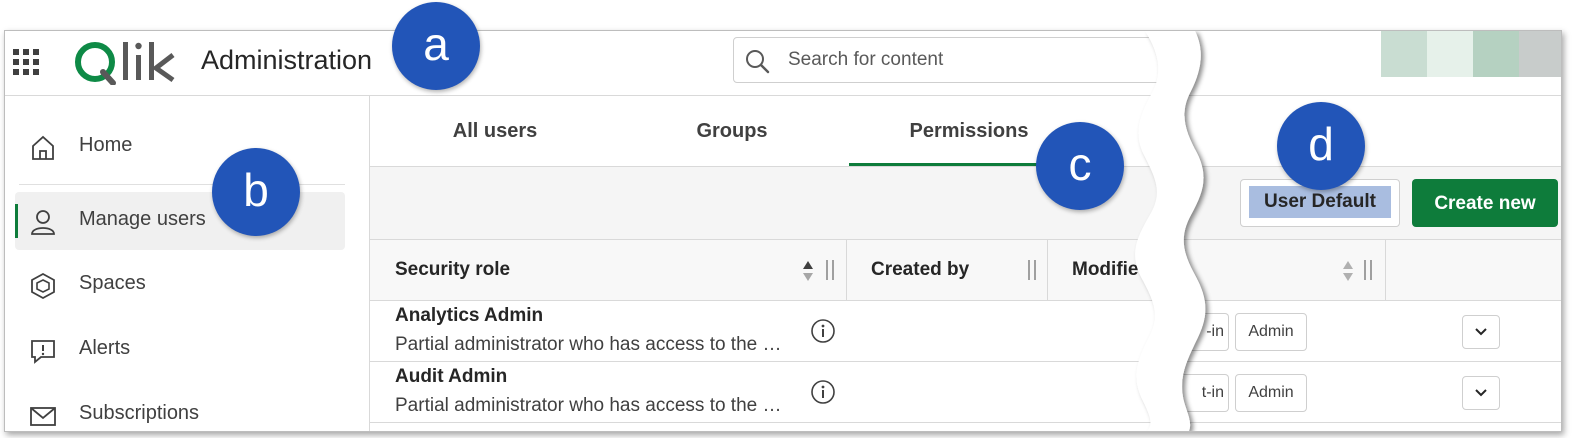 This screenshot has height=438, width=1584. I want to click on search-input, so click(968, 60).